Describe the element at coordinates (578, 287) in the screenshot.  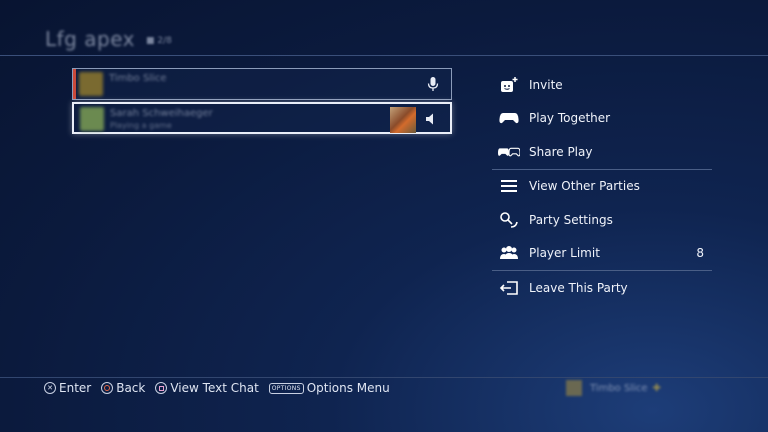
I see `menu-item-label: Leave This Party` at that location.